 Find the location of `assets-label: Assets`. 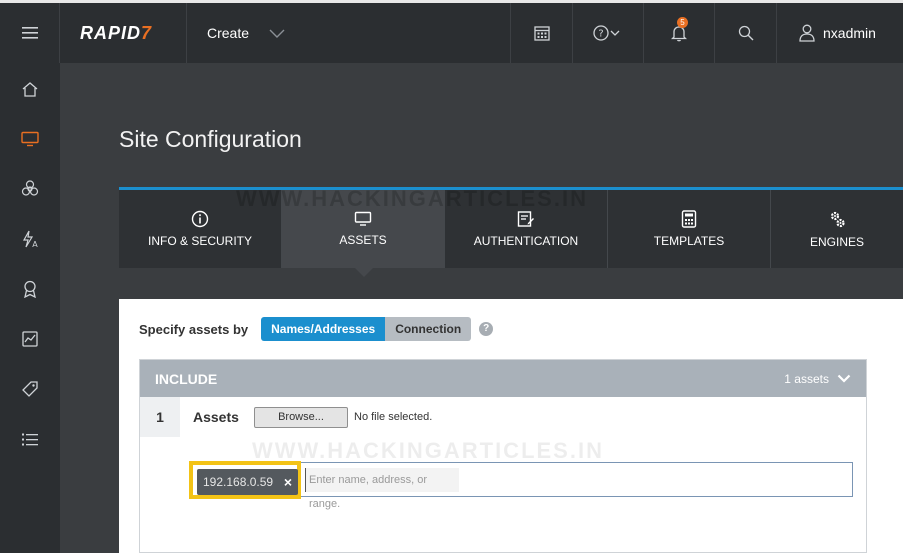

assets-label: Assets is located at coordinates (216, 417).